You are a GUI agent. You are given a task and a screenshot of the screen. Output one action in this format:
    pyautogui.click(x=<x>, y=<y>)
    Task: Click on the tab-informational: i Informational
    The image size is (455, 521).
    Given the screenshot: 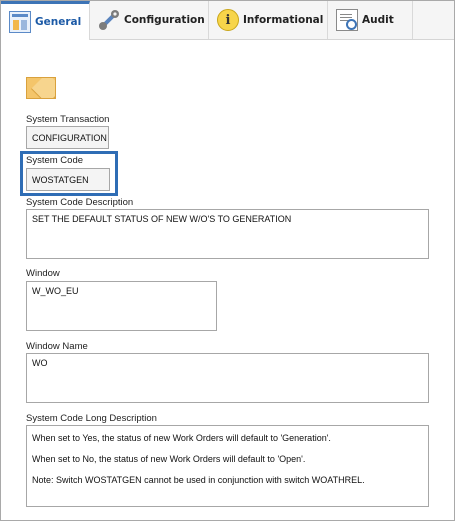 What is the action you would take?
    pyautogui.click(x=268, y=20)
    